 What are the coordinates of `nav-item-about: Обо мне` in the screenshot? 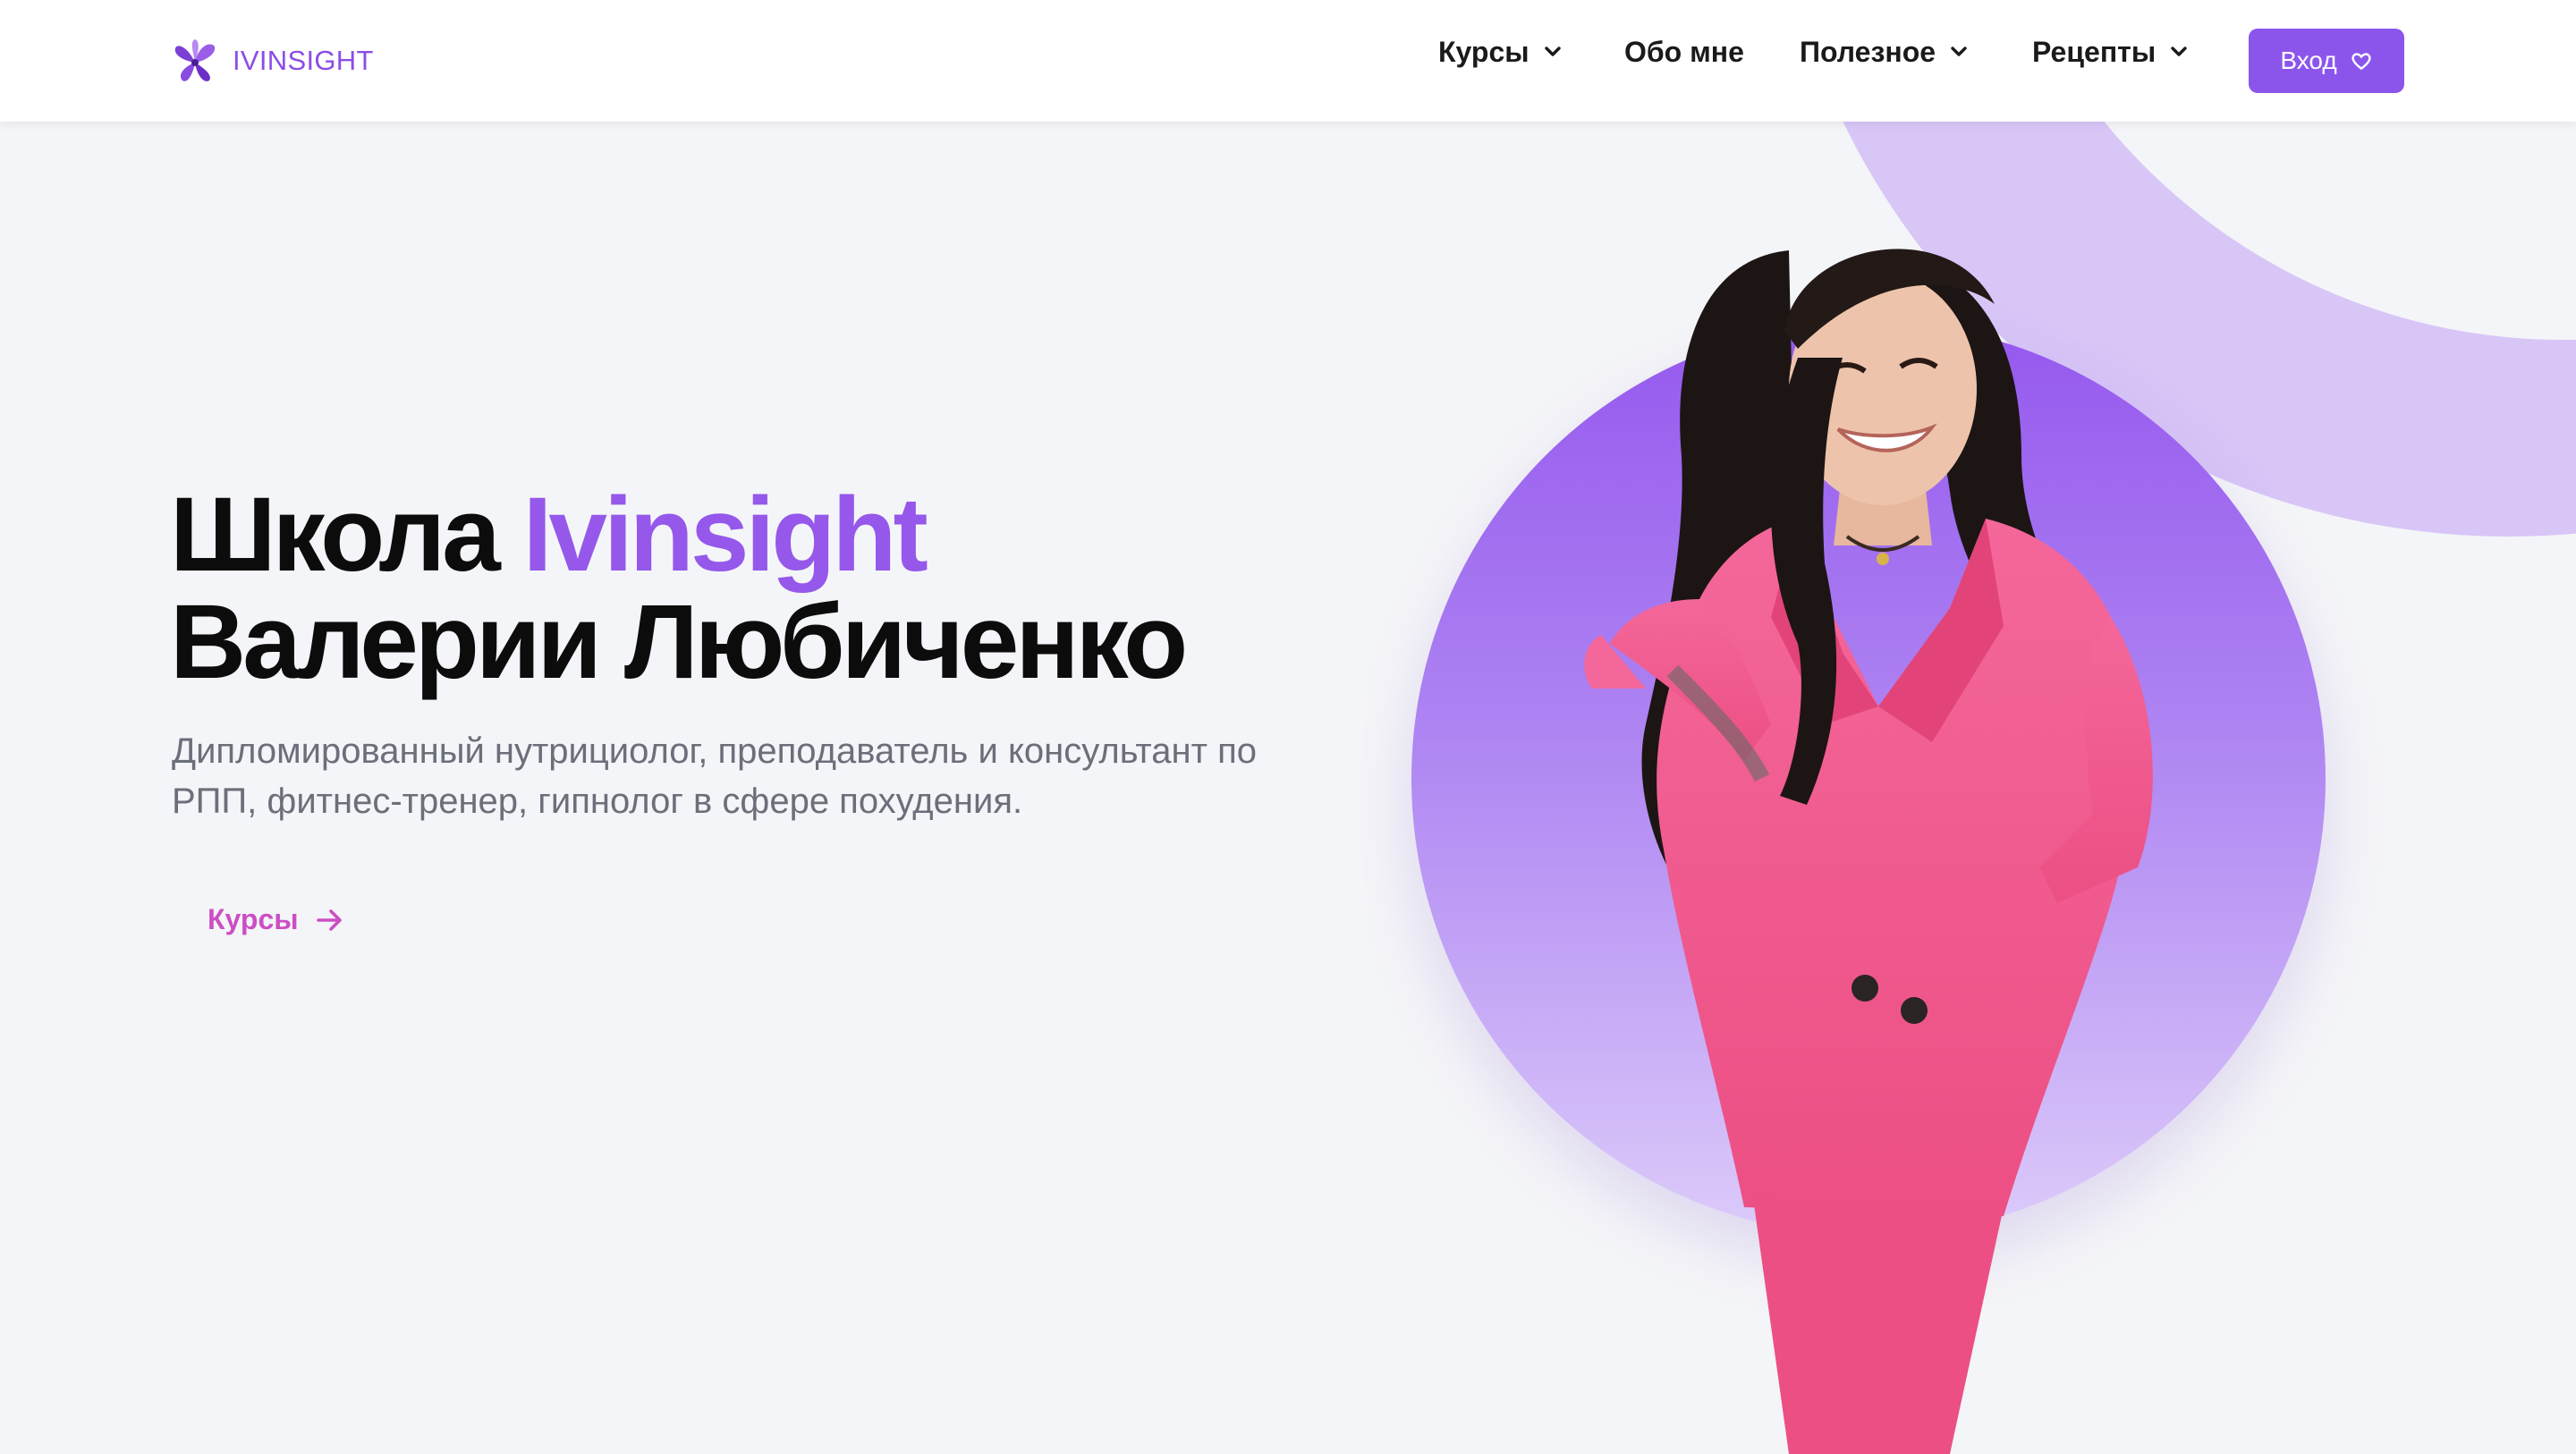 It's located at (1684, 52).